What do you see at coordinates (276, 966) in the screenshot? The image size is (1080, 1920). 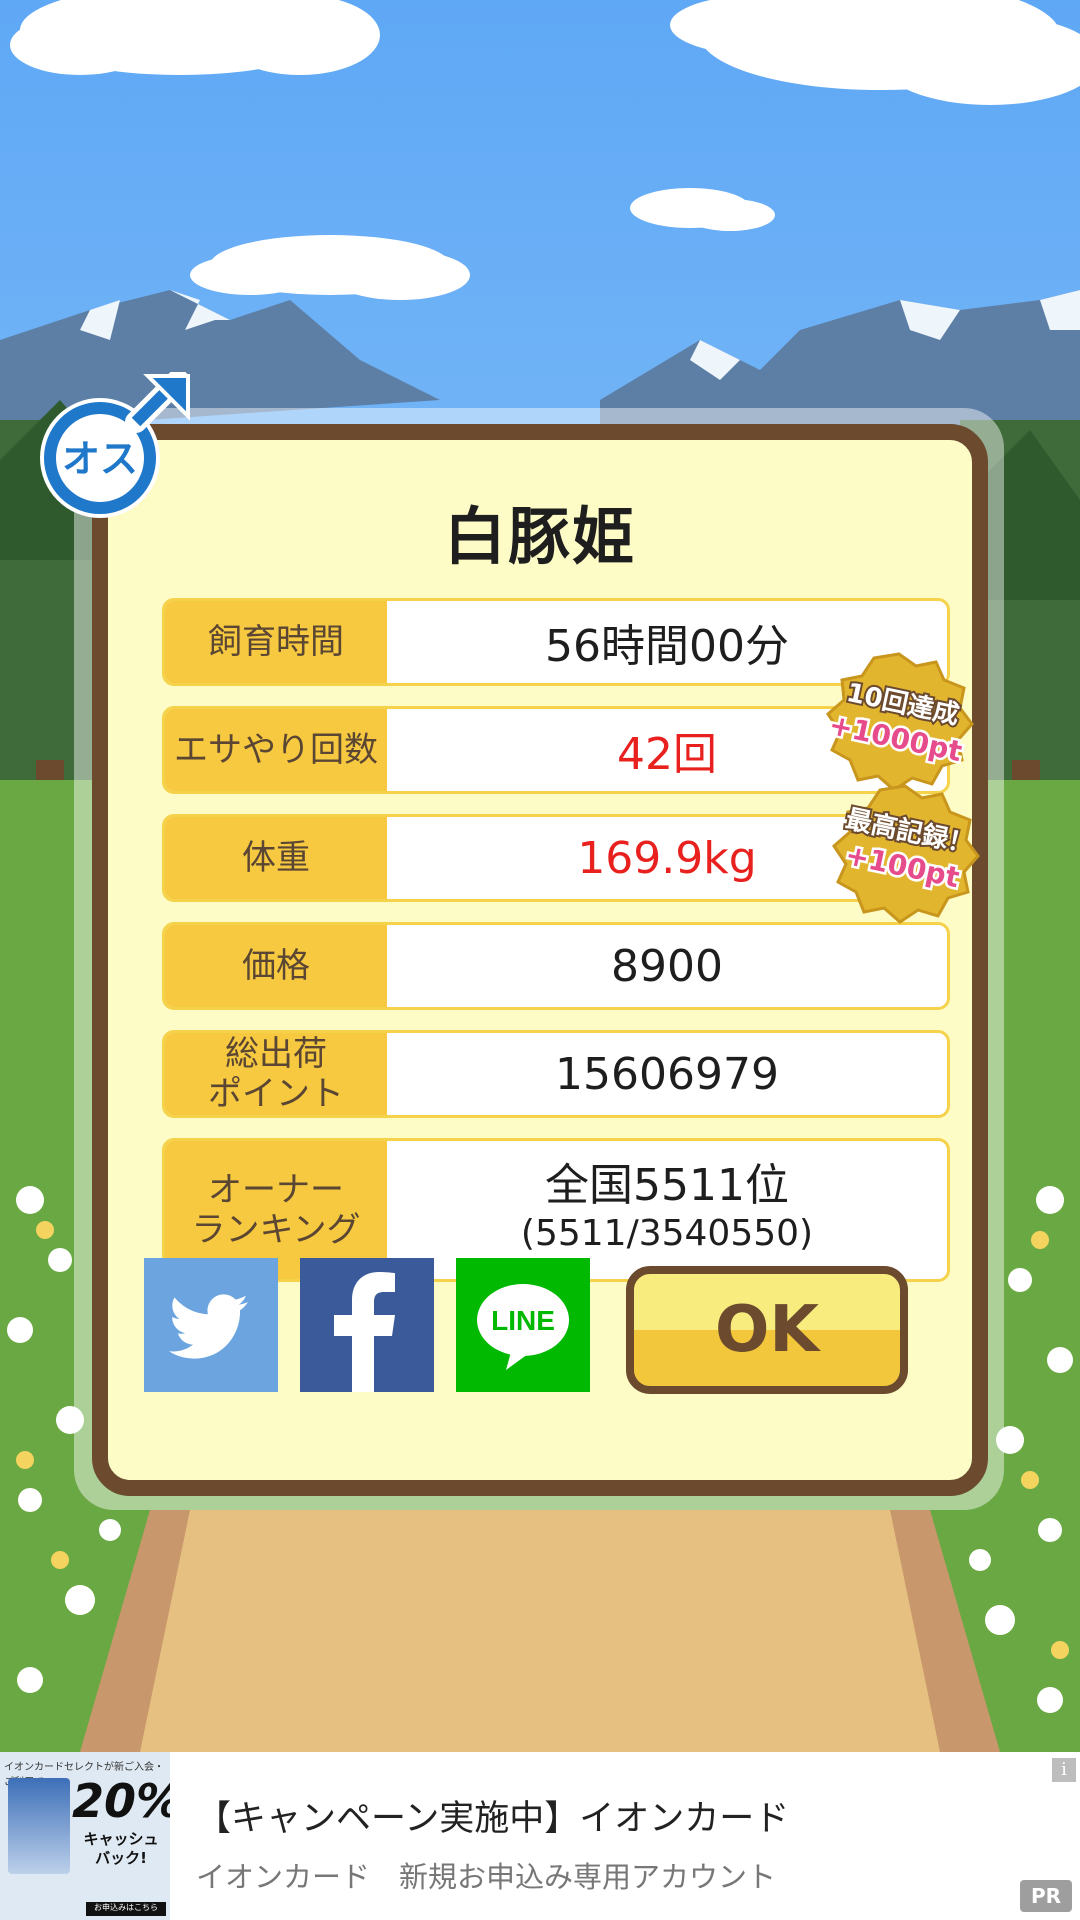 I see `stat-label: 価格` at bounding box center [276, 966].